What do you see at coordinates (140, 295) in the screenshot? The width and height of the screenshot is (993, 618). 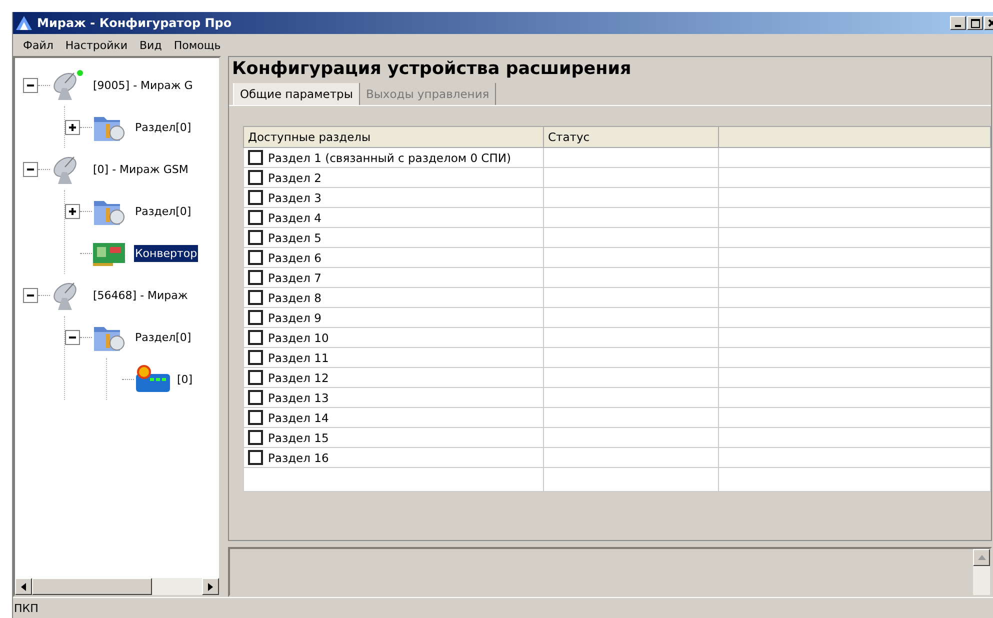 I see `tree-item: [56468] - Мираж` at bounding box center [140, 295].